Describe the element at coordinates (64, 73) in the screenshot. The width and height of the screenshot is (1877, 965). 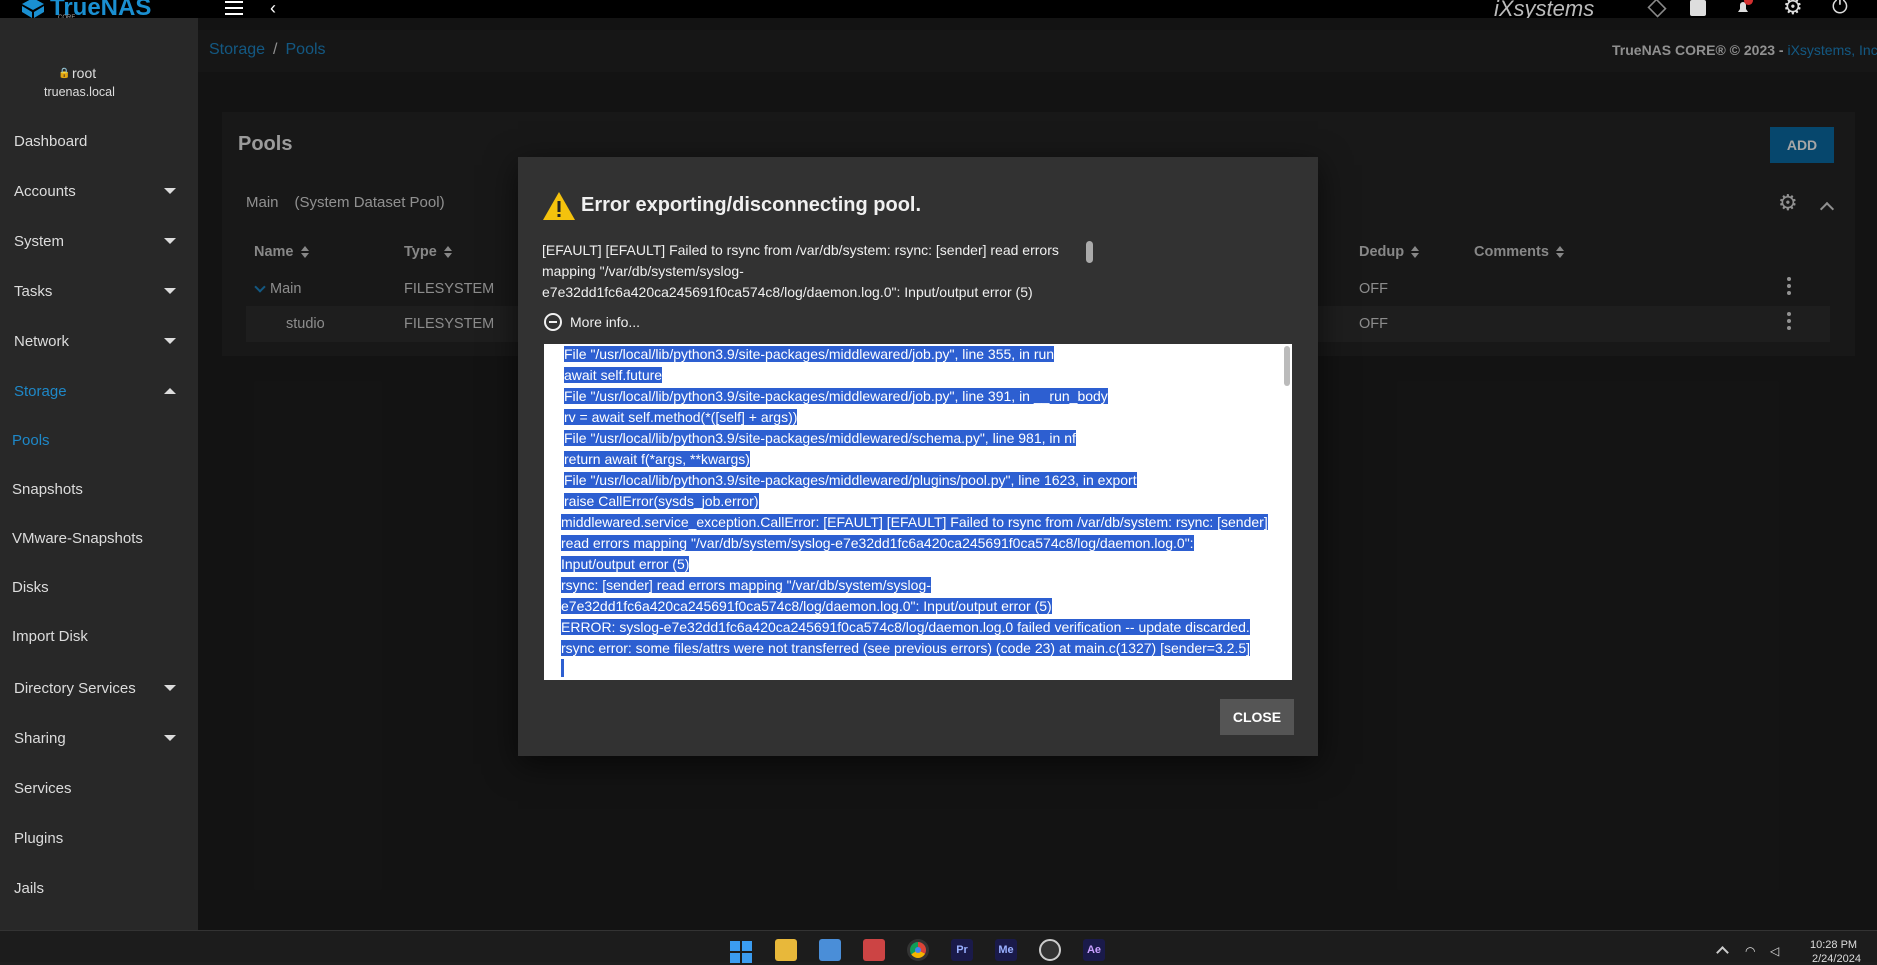
I see `user-lock-icon: 🔒` at that location.